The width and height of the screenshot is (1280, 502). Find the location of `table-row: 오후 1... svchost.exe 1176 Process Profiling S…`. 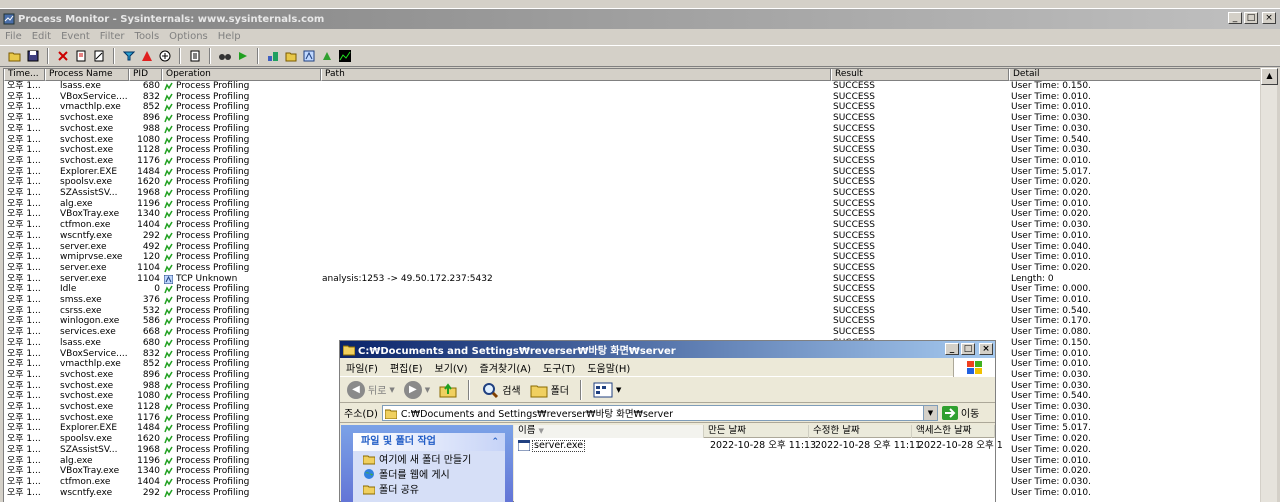

table-row: 오후 1... svchost.exe 1176 Process Profiling S… is located at coordinates (640, 161).